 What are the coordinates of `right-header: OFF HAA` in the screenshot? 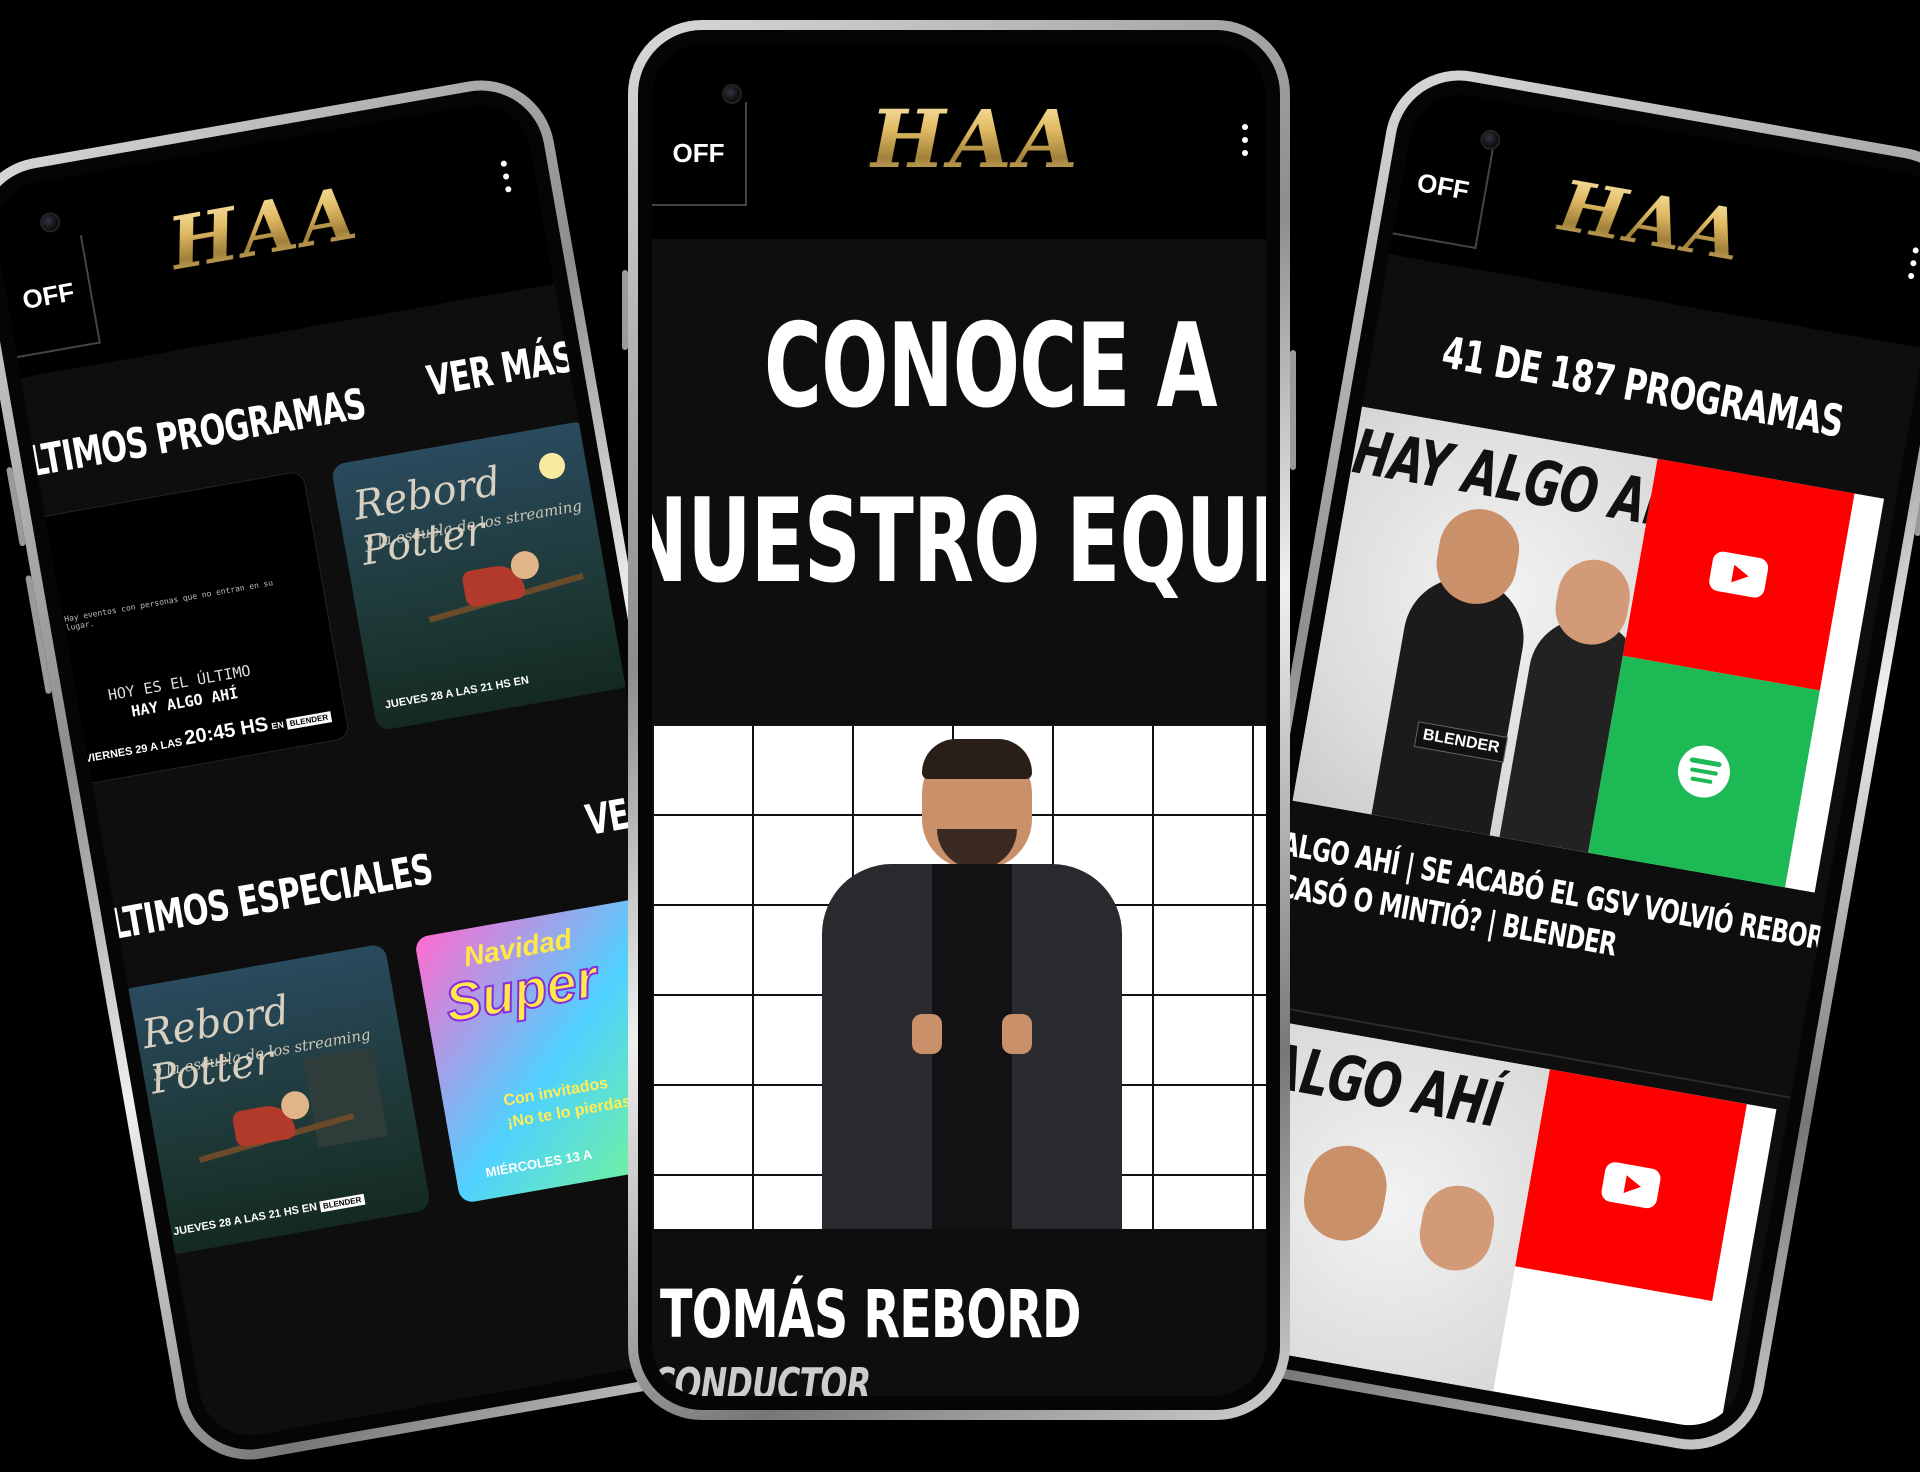 It's located at (1654, 217).